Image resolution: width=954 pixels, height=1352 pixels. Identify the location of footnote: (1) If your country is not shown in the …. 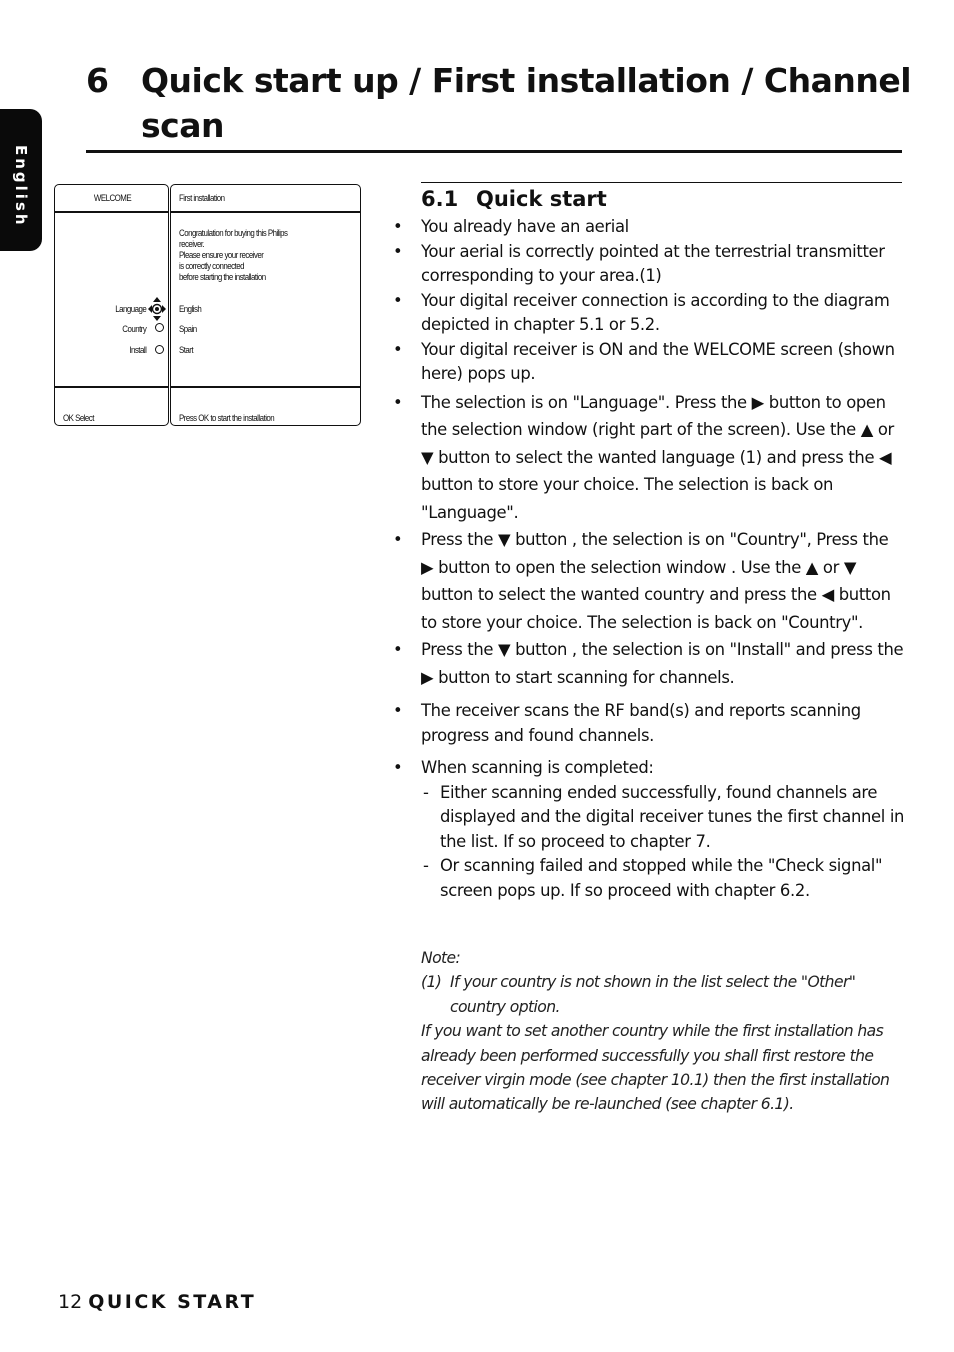
(666, 994).